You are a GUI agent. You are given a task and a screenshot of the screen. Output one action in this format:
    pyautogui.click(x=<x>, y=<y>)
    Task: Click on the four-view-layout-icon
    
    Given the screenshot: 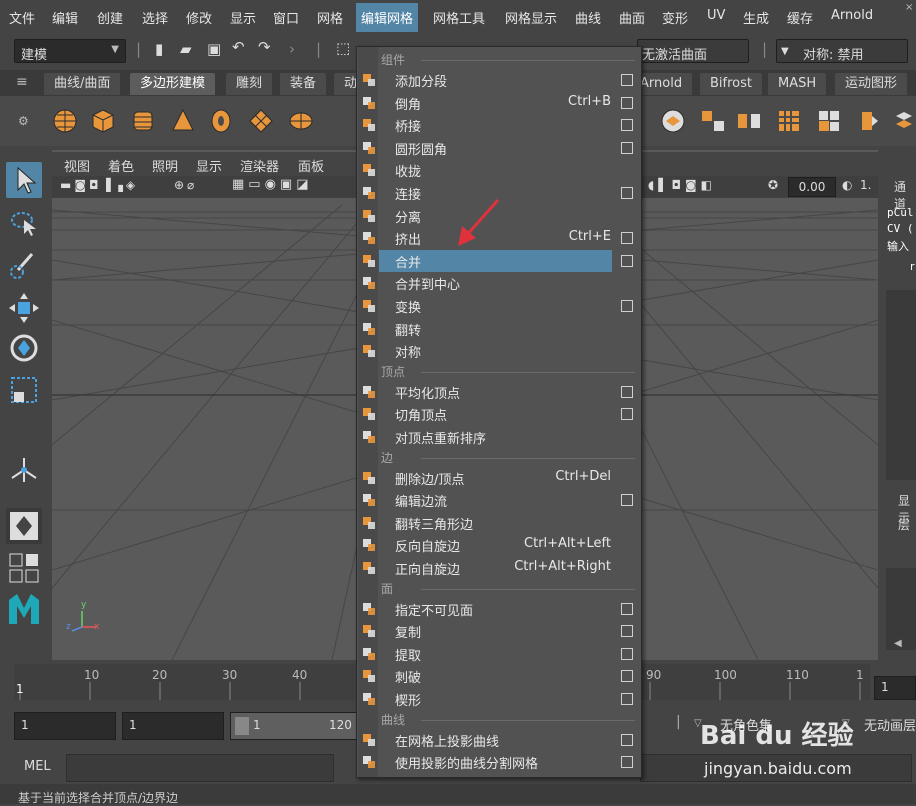 What is the action you would take?
    pyautogui.click(x=24, y=568)
    